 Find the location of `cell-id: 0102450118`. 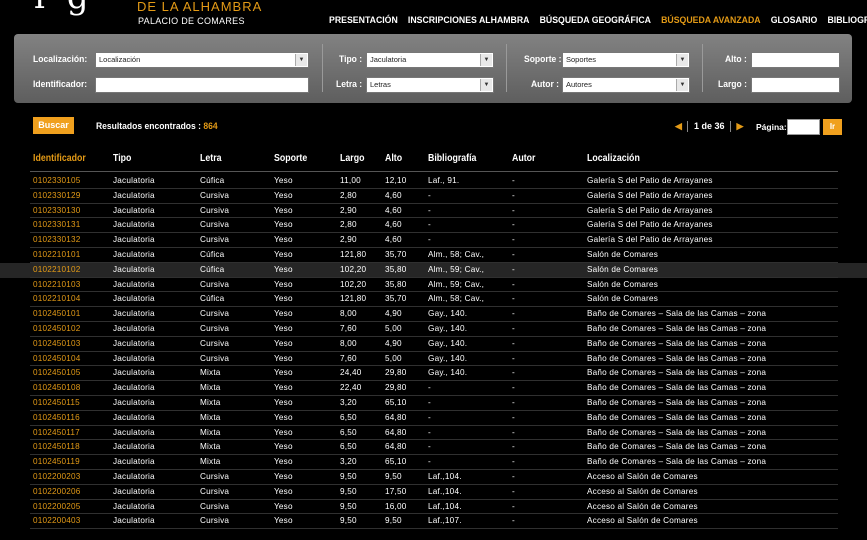

cell-id: 0102450118 is located at coordinates (56, 446).